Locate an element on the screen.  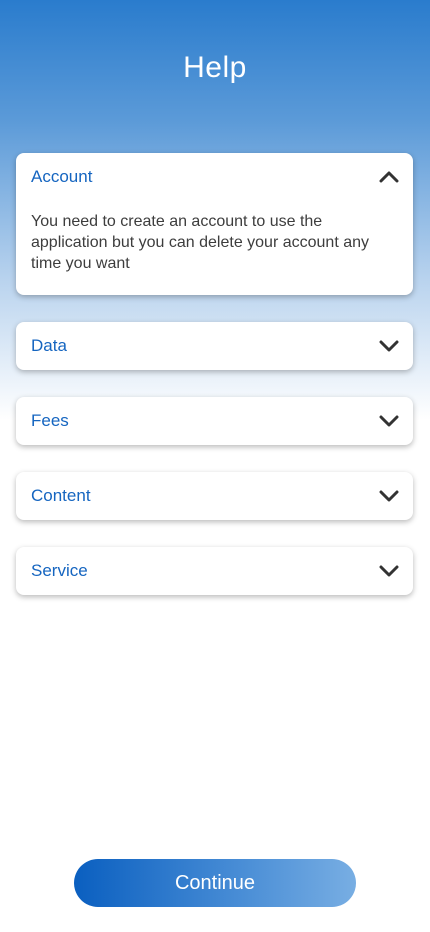
faq-item-content: Content is located at coordinates (214, 496).